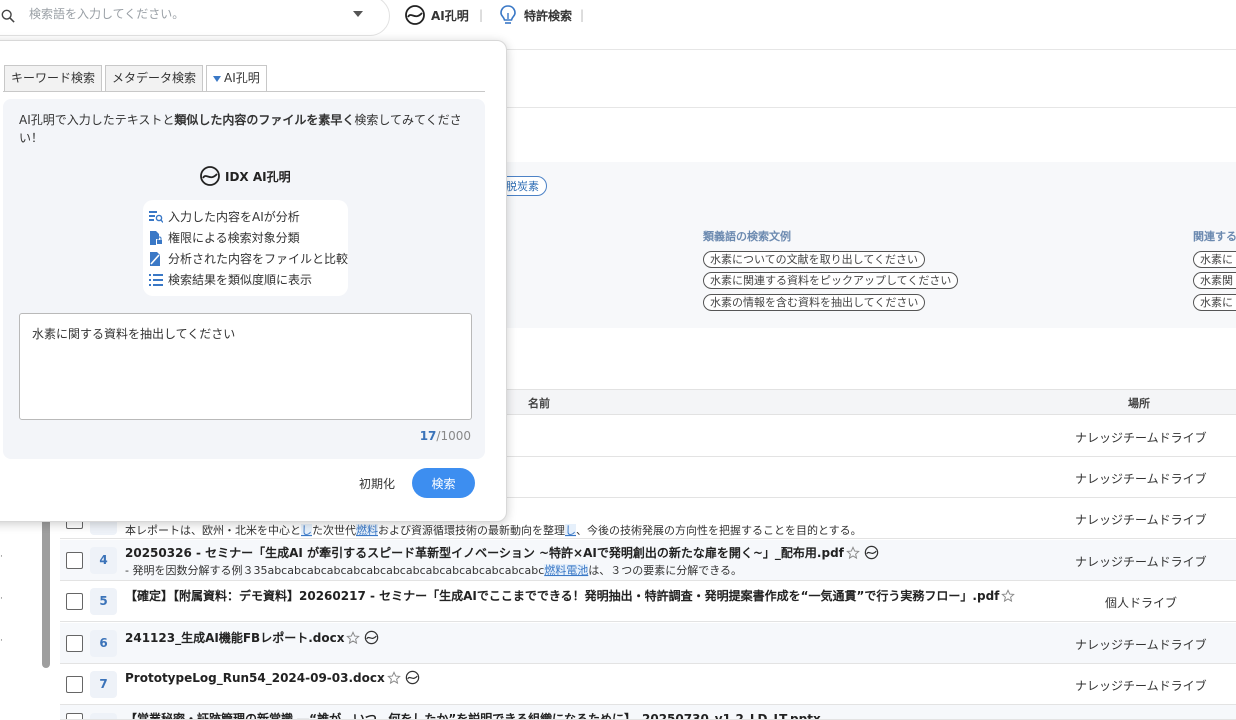 The height and width of the screenshot is (720, 1236). Describe the element at coordinates (1139, 403) in the screenshot. I see `column-header-location: 場所` at that location.